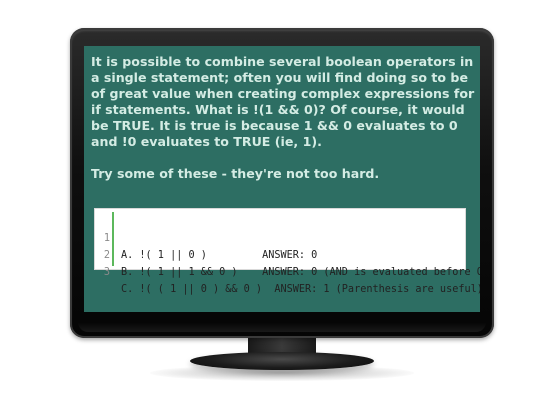 The image size is (560, 410). I want to click on line-number: 3, so click(106, 272).